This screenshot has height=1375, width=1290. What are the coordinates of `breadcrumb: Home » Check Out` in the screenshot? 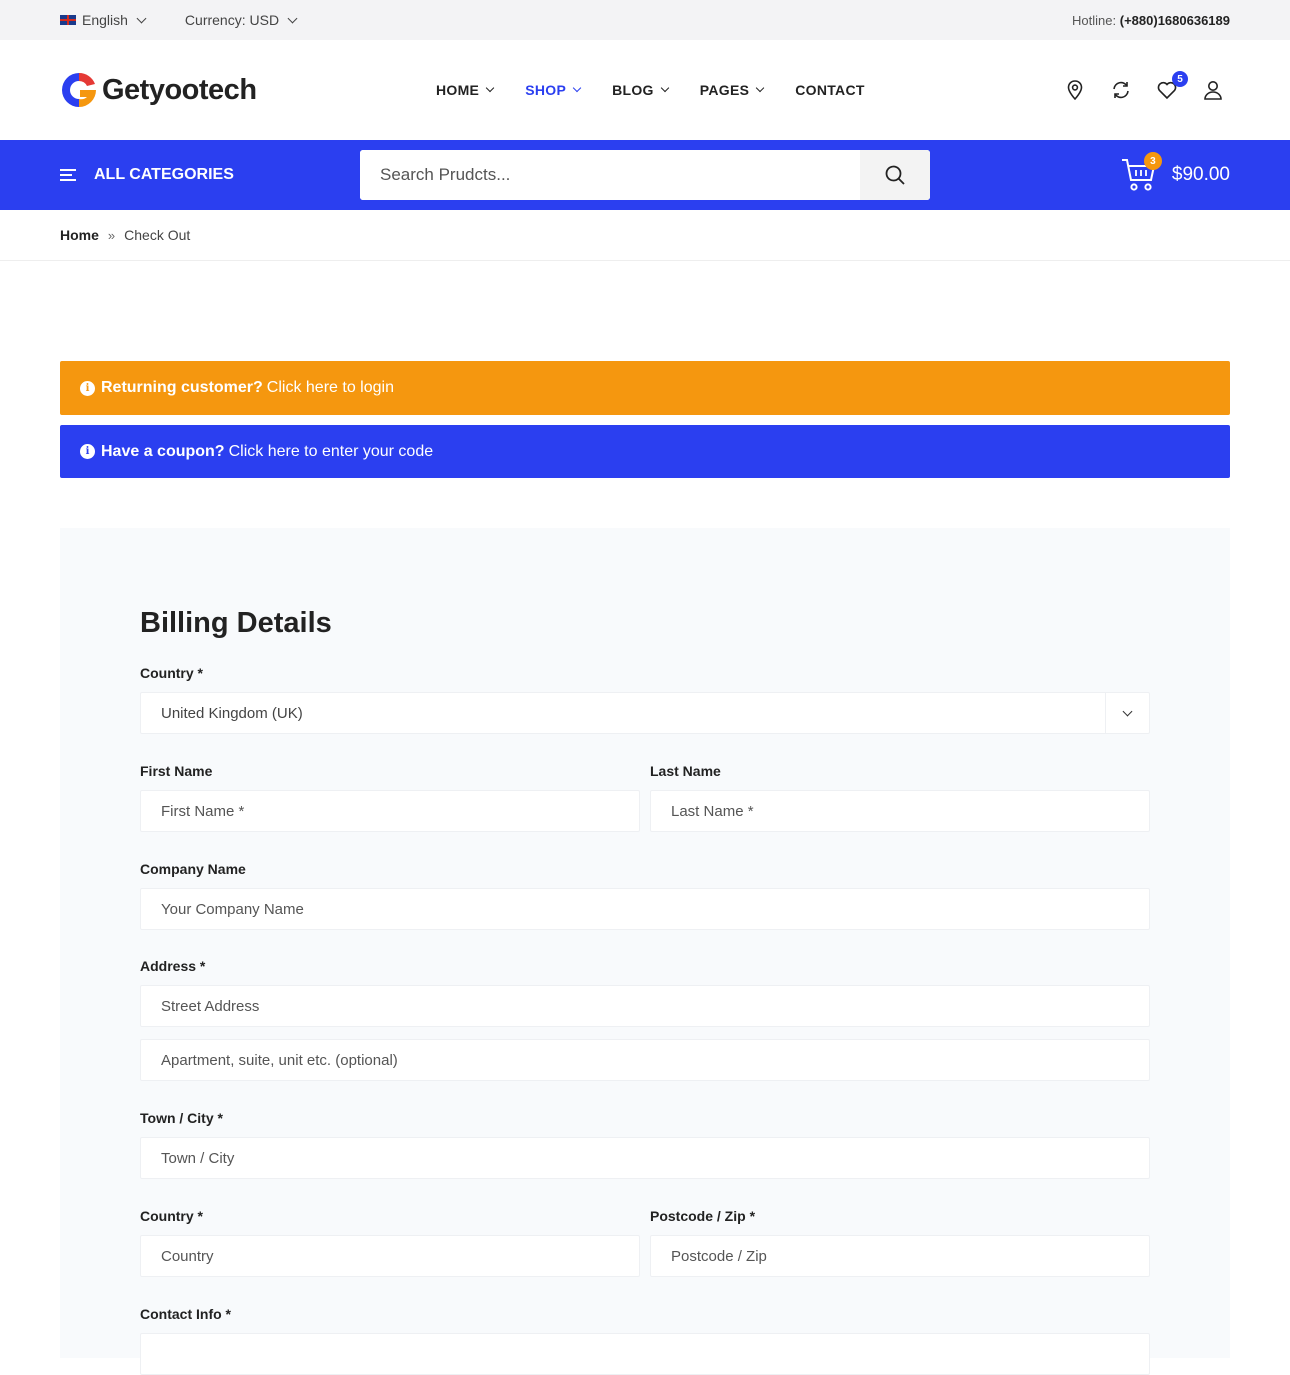 It's located at (645, 235).